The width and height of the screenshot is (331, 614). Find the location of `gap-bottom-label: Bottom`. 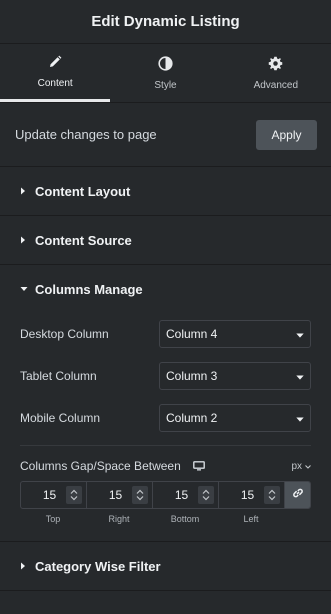

gap-bottom-label: Bottom is located at coordinates (185, 519).